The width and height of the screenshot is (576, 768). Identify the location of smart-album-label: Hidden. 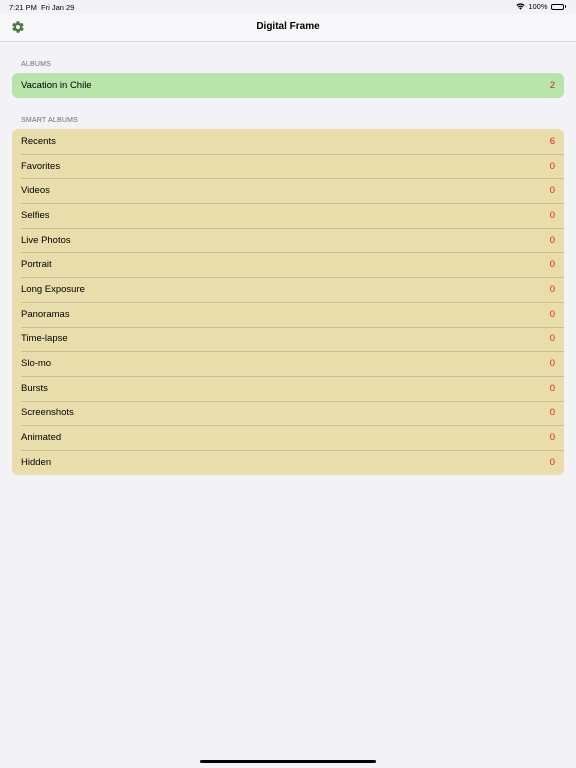
(36, 462).